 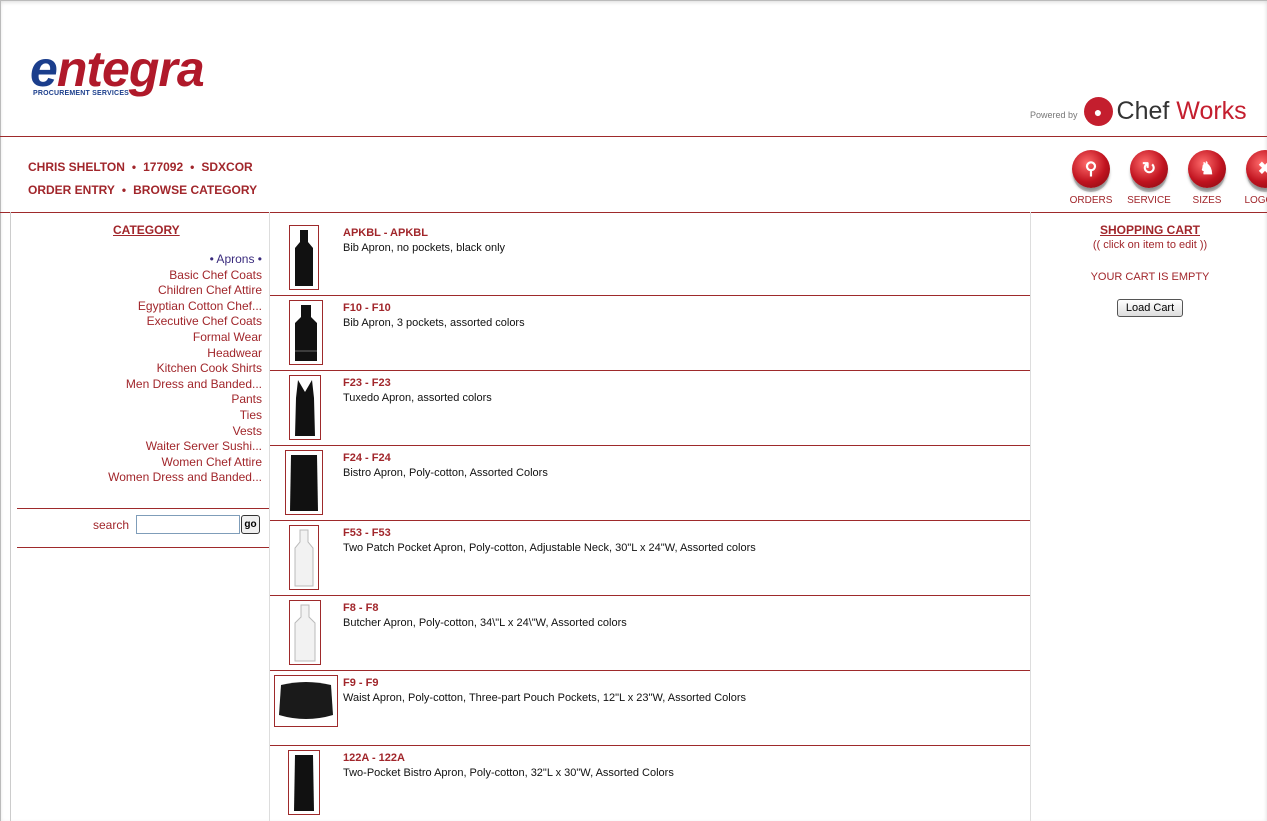 I want to click on powered-by-chefworks: Powered by ● Chef Works, so click(x=1138, y=111).